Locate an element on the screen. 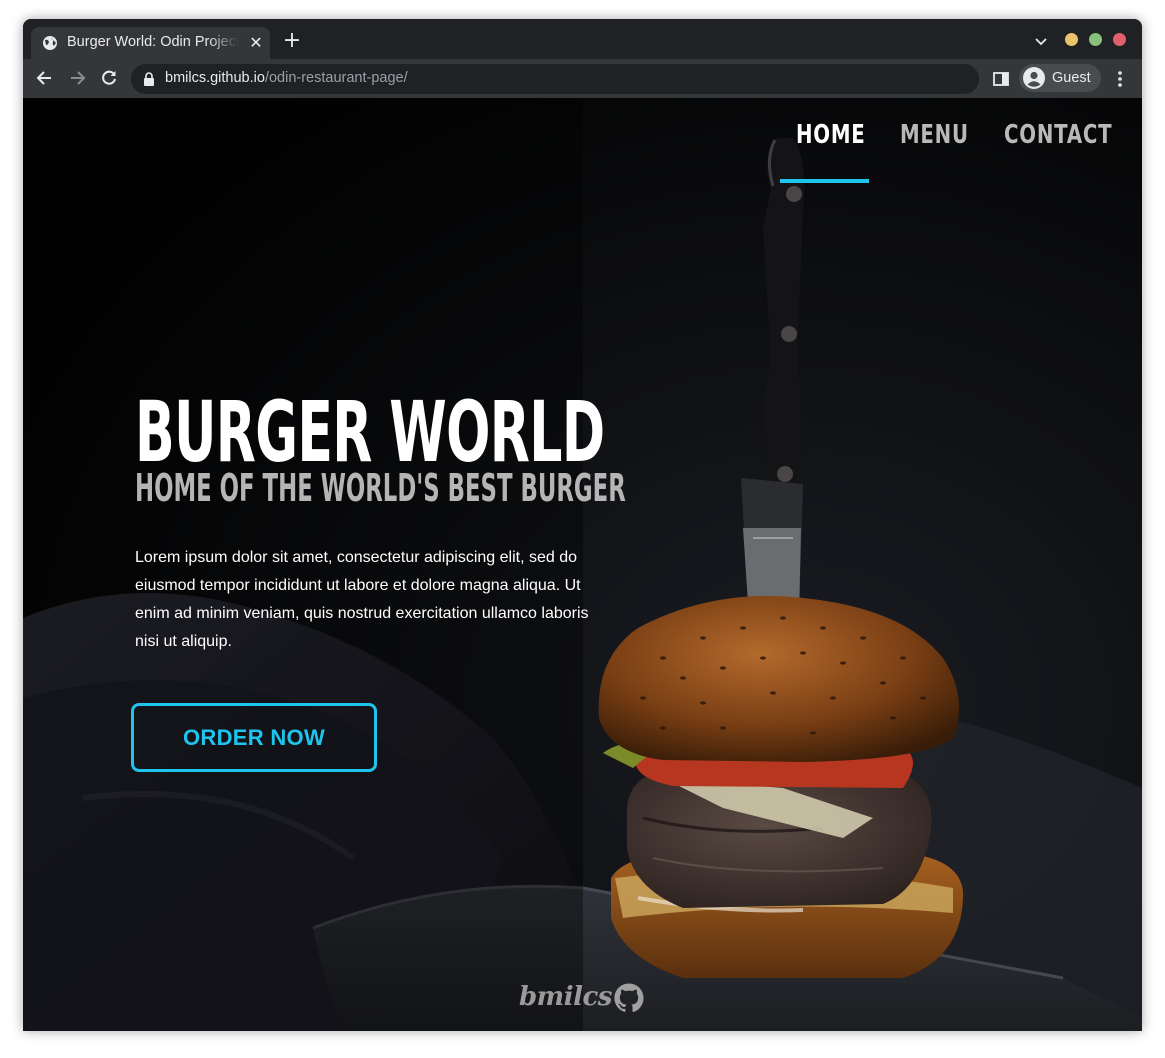 This screenshot has height=1058, width=1165. lock-icon is located at coordinates (149, 79).